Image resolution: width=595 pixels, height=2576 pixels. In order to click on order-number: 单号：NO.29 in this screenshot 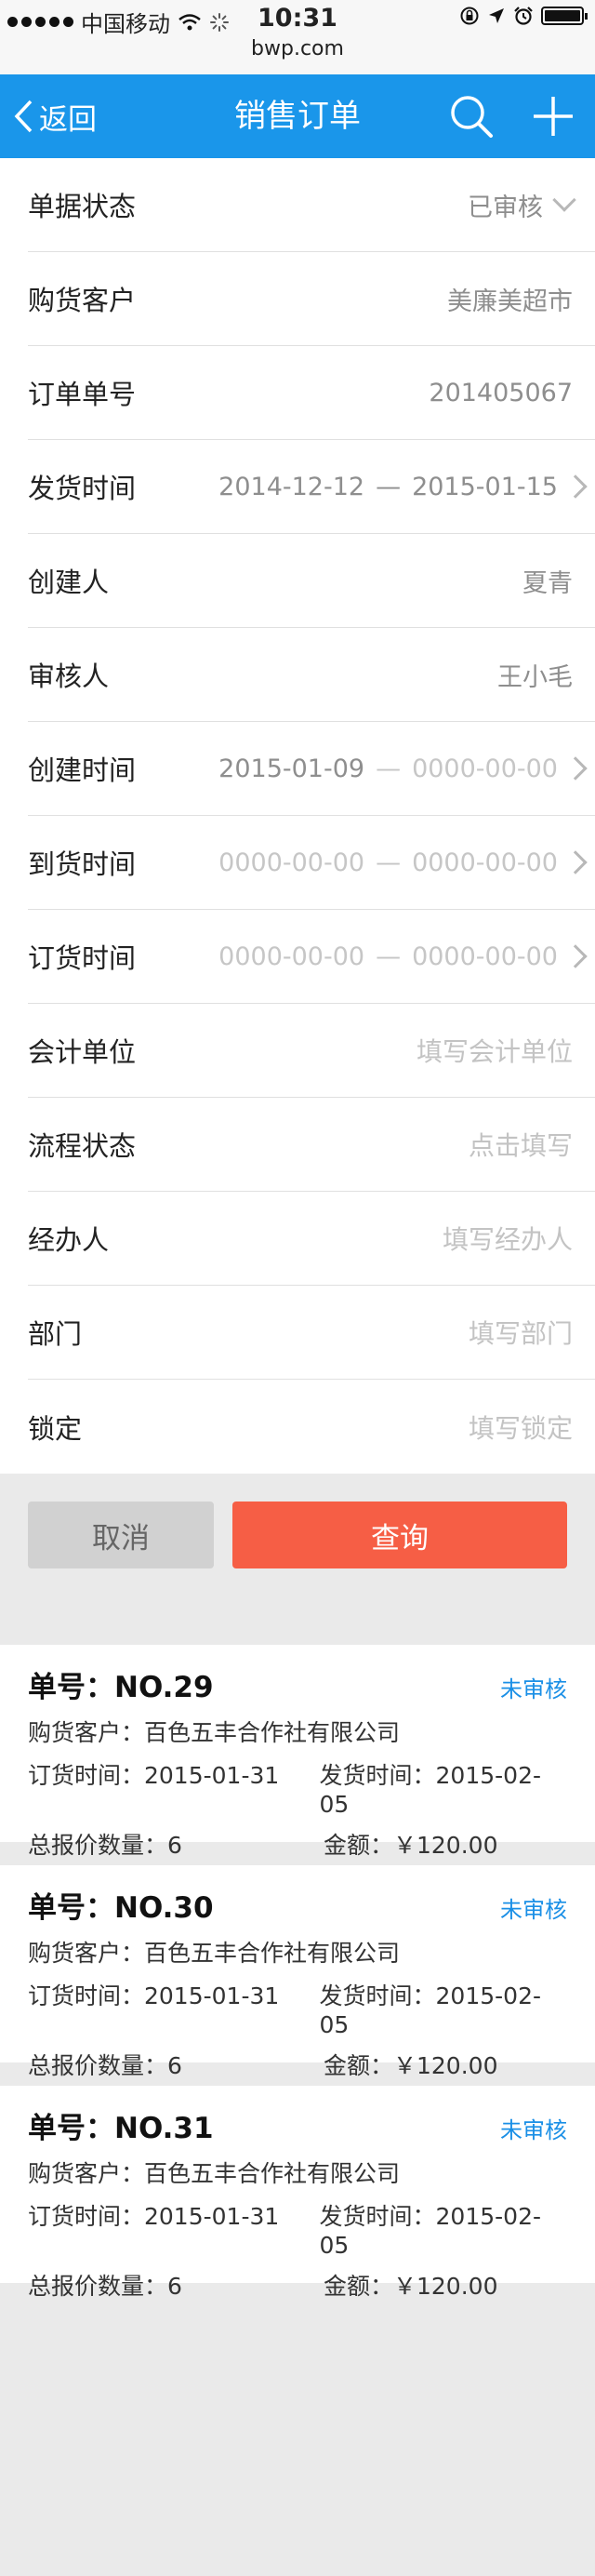, I will do `click(121, 1687)`.